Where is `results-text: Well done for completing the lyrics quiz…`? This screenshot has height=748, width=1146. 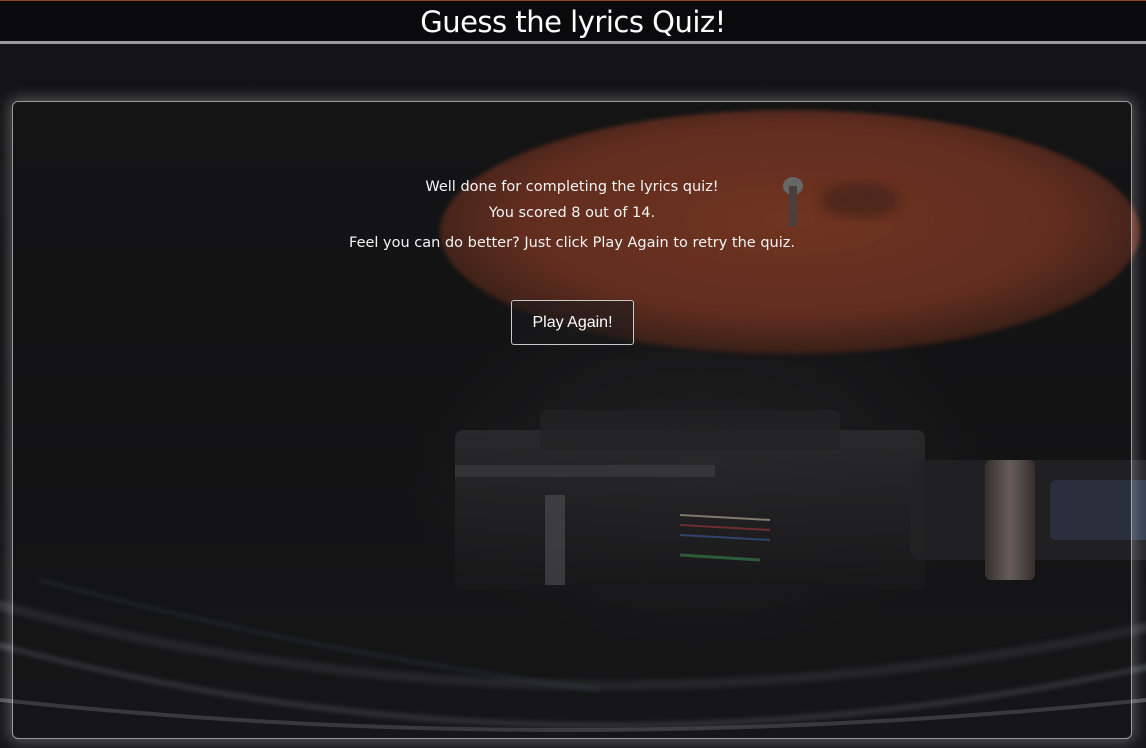
results-text: Well done for completing the lyrics quiz… is located at coordinates (572, 215).